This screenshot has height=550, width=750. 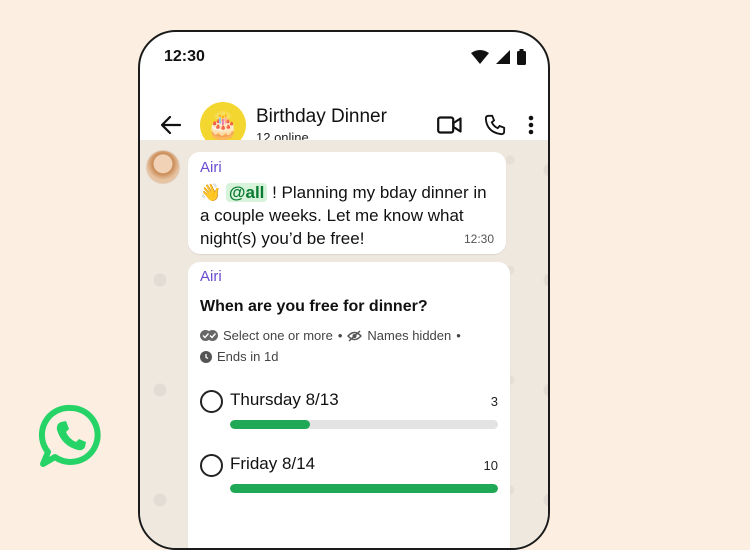 What do you see at coordinates (209, 335) in the screenshot?
I see `double-check-icon` at bounding box center [209, 335].